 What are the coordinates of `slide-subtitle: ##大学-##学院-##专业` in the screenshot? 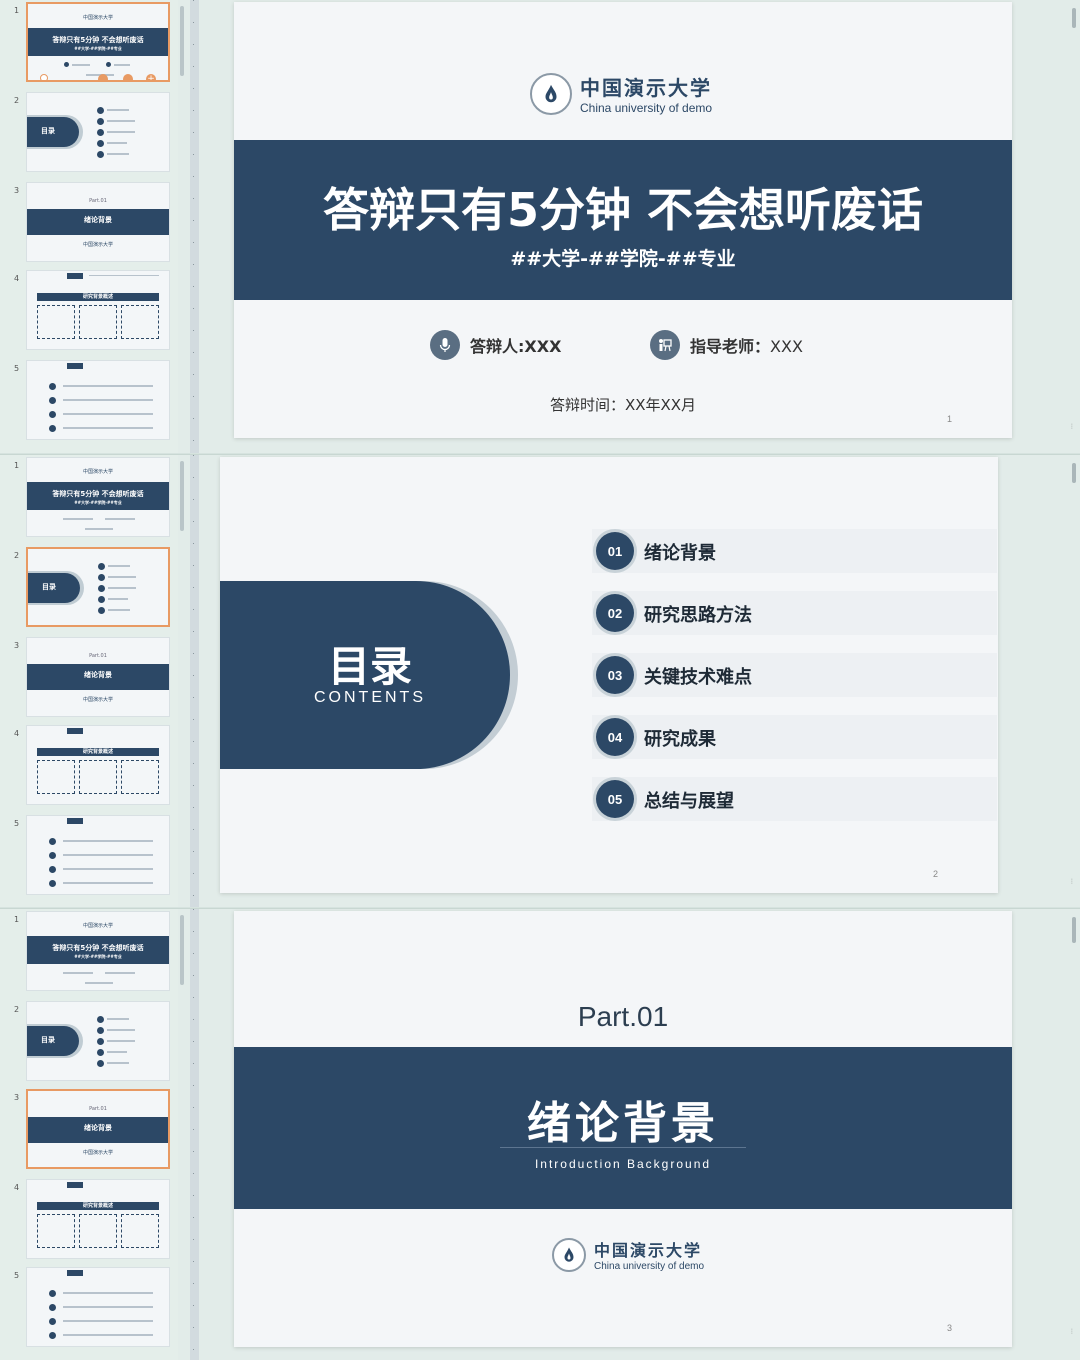 It's located at (623, 257).